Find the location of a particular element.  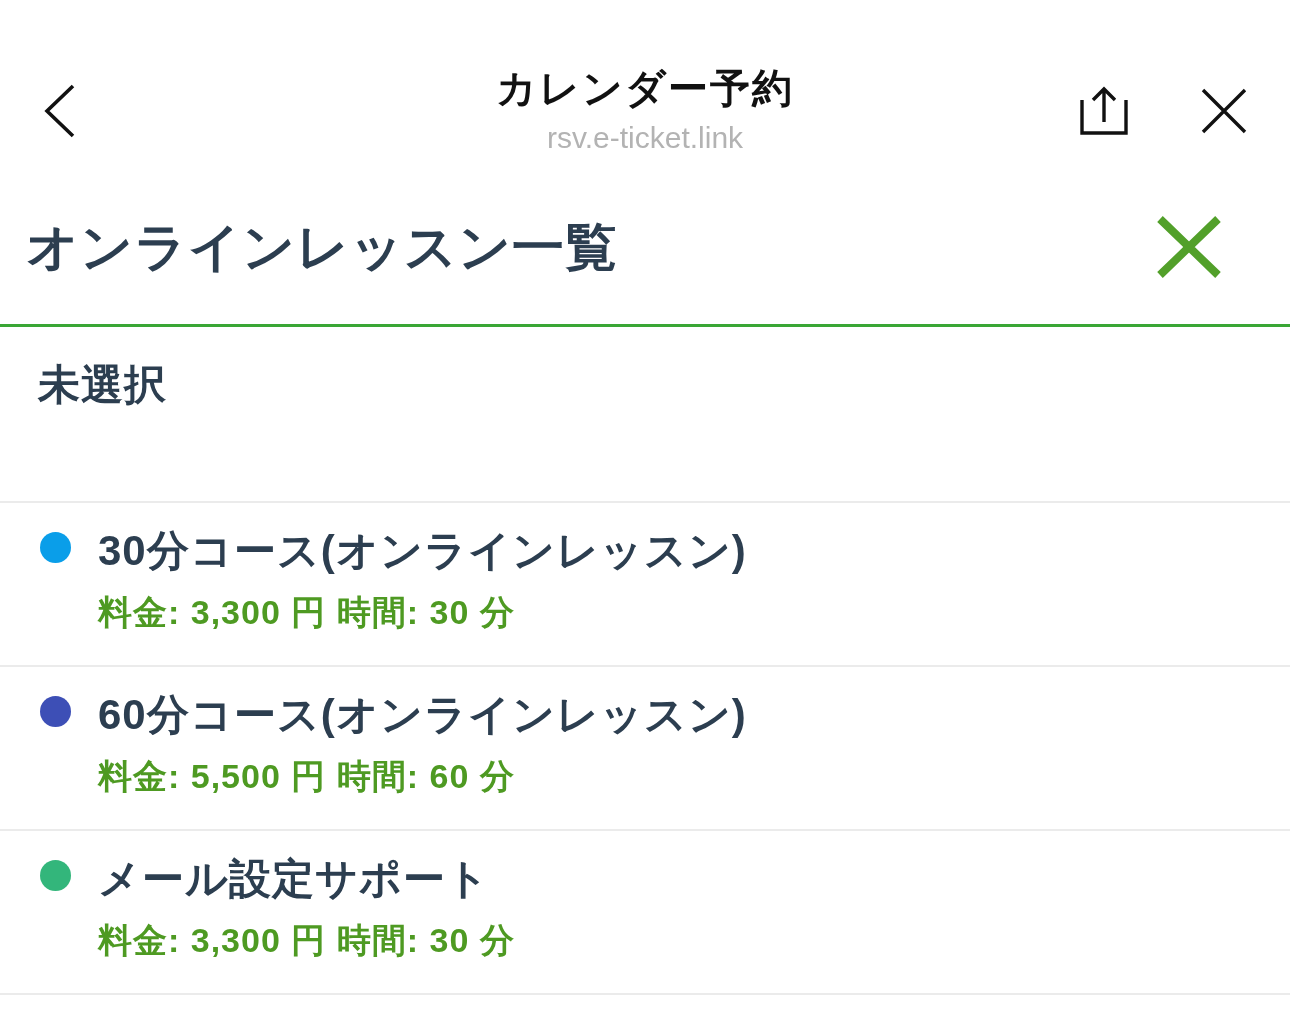

course-name: メール設定サポート is located at coordinates (294, 879).